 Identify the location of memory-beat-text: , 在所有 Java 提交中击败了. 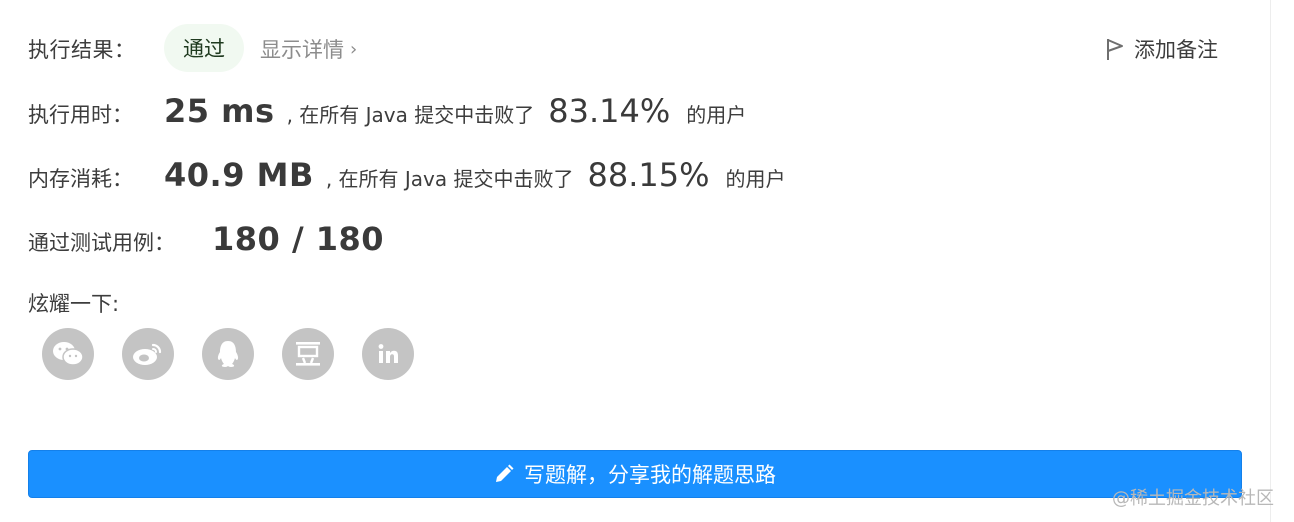
(449, 179).